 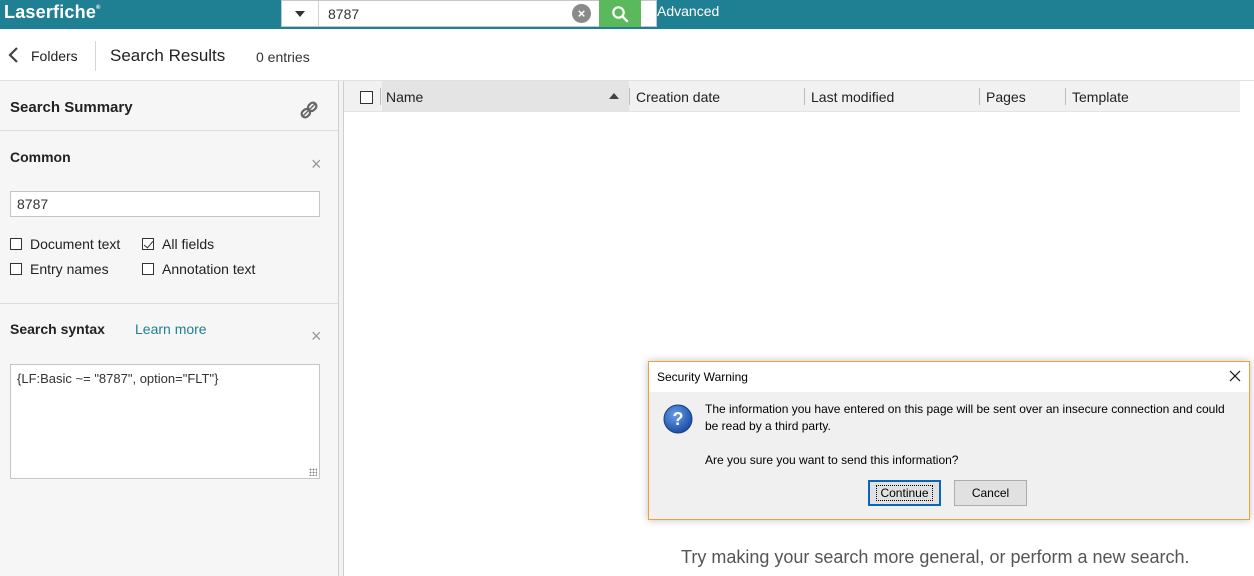 I want to click on back-chevron-icon, so click(x=14, y=55).